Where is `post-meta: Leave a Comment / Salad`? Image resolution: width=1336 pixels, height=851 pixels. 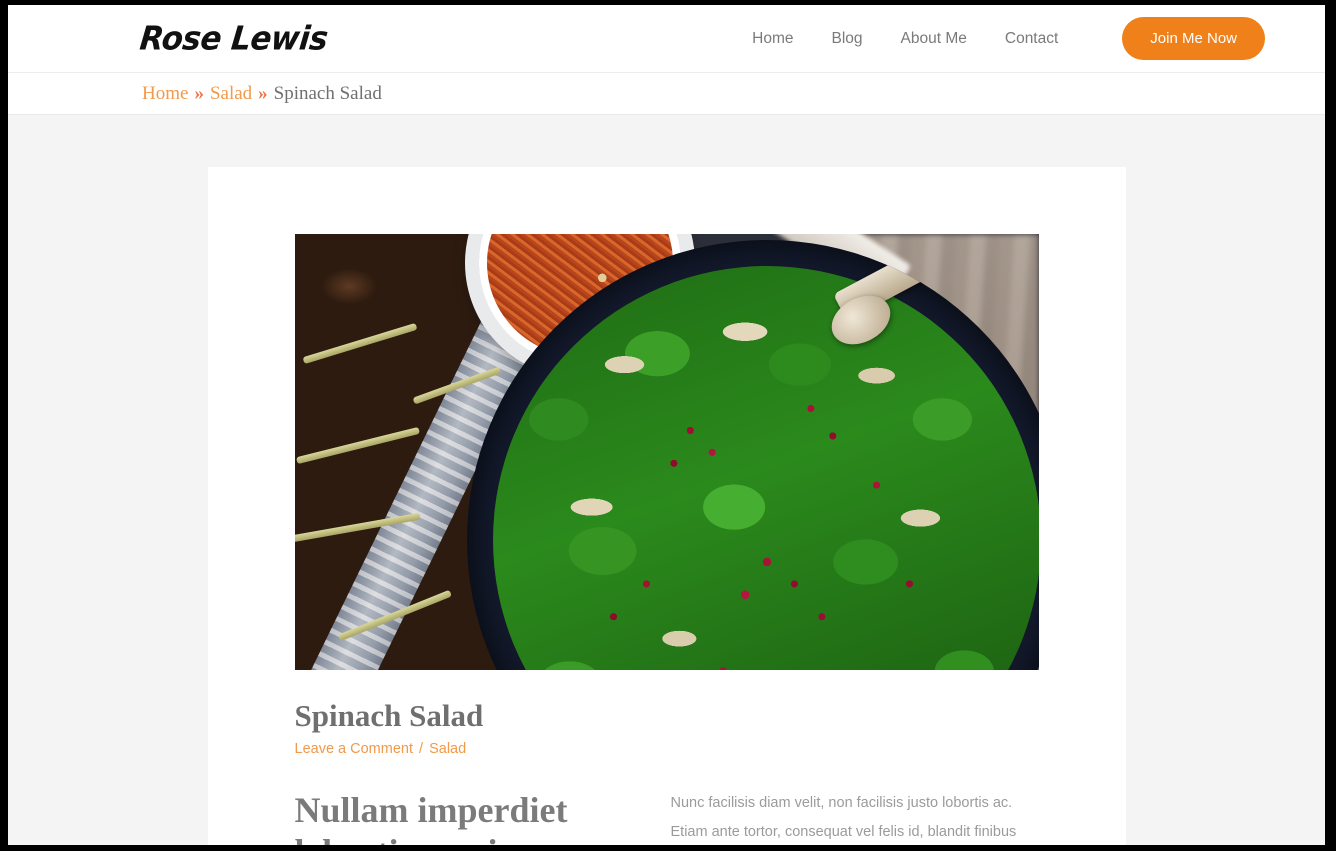
post-meta: Leave a Comment / Salad is located at coordinates (667, 749).